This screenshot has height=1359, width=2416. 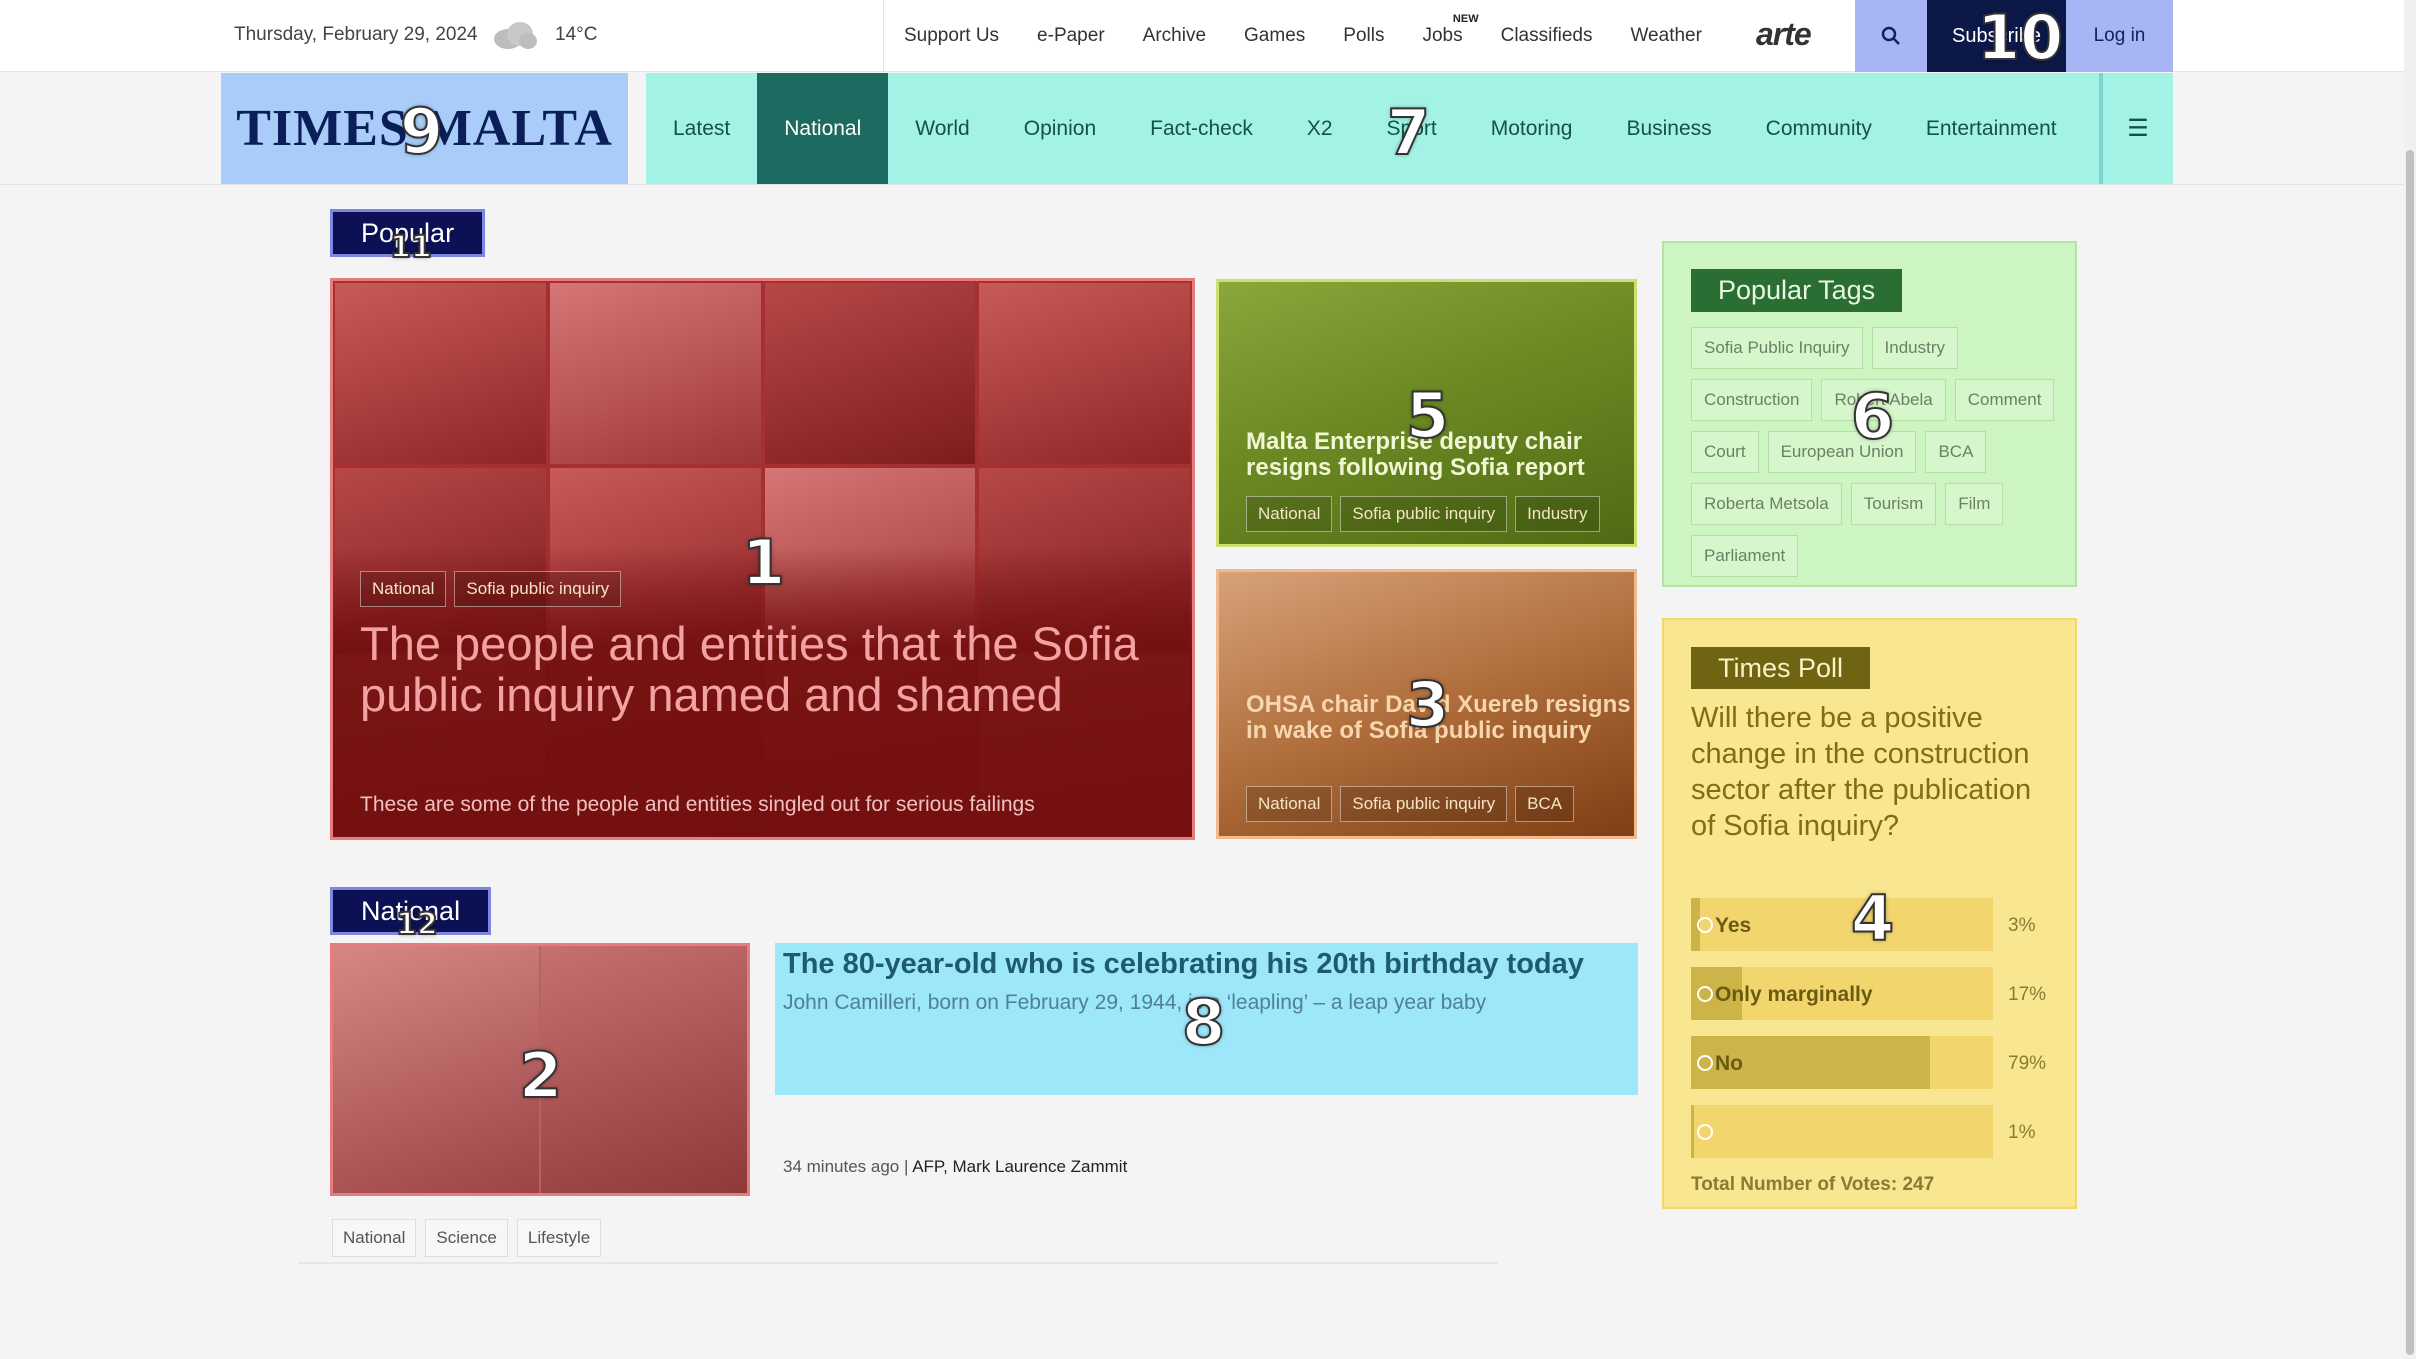 I want to click on poll-option-label: Yes, so click(x=1733, y=925).